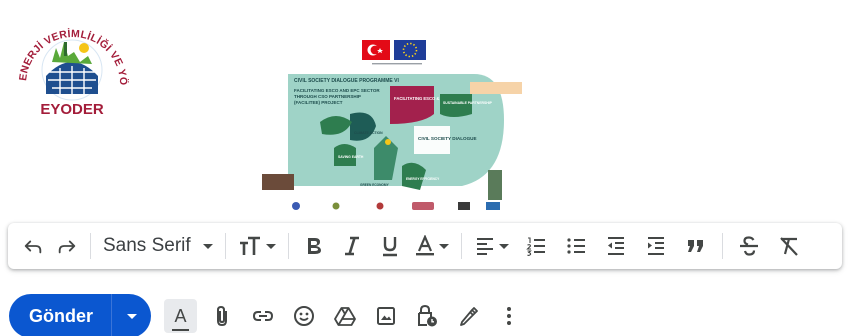  I want to click on compose-actions: A, so click(344, 316).